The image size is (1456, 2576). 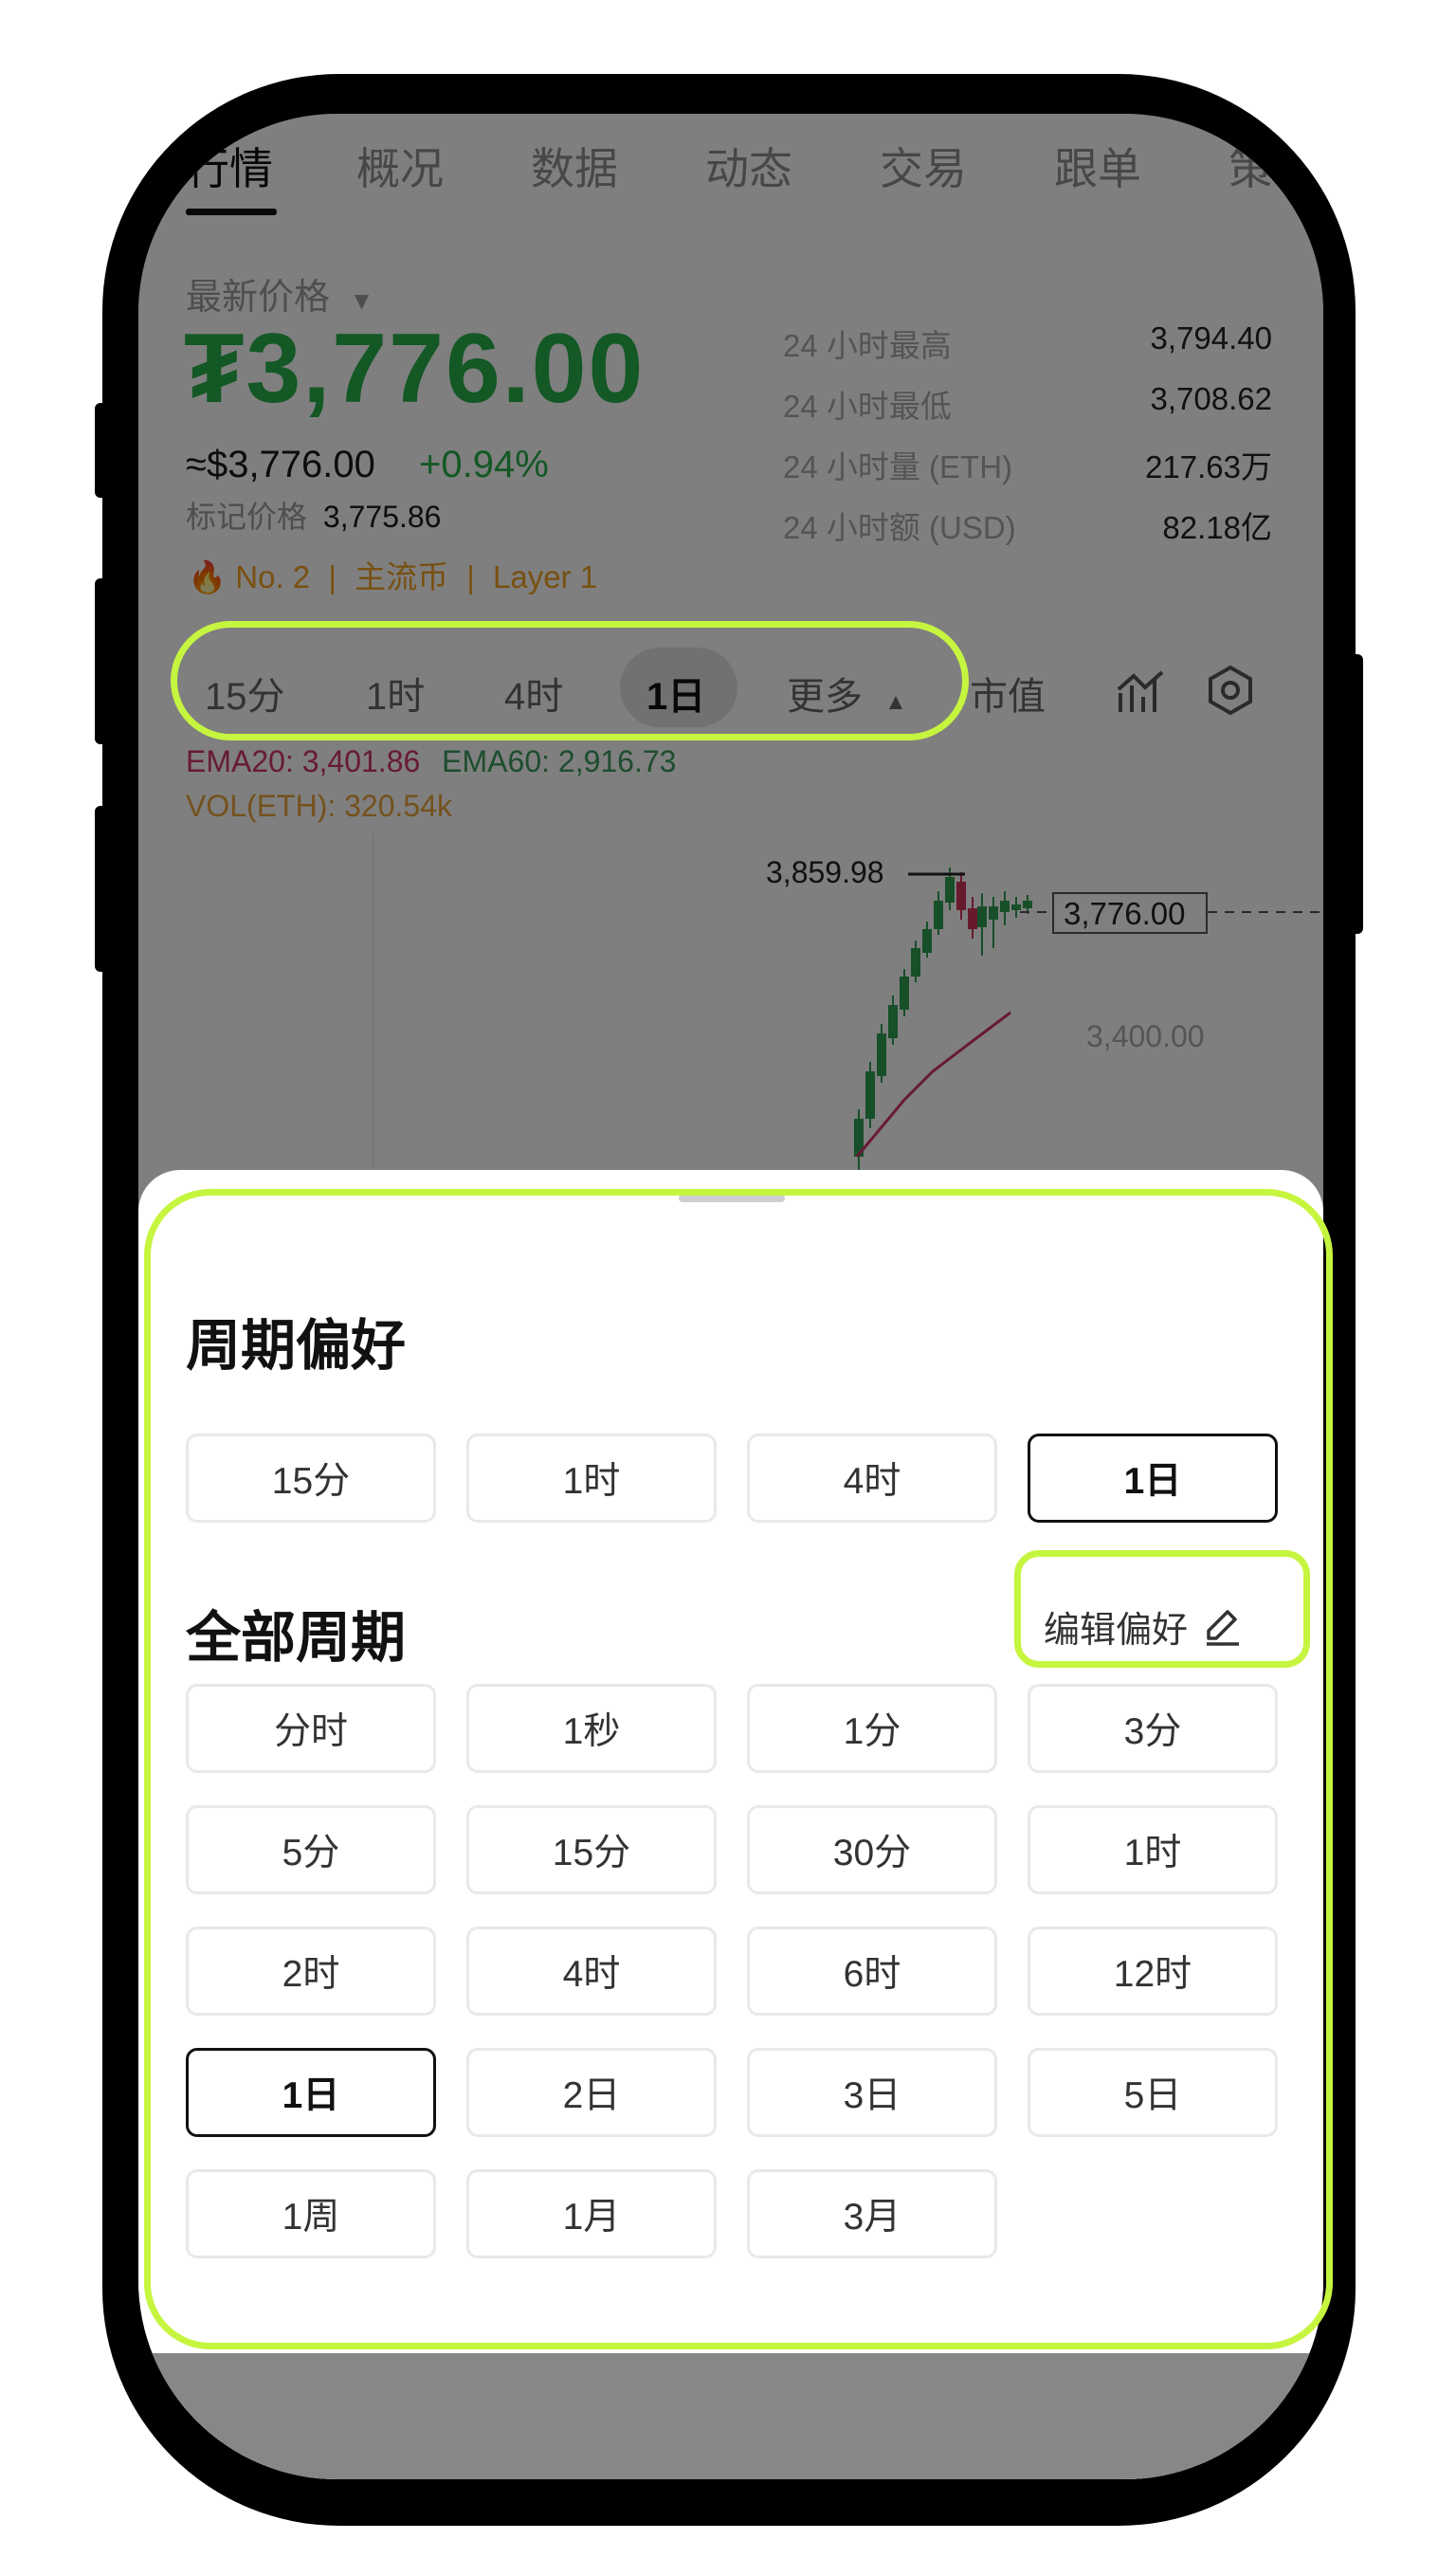 I want to click on mute-switch, so click(x=101, y=450).